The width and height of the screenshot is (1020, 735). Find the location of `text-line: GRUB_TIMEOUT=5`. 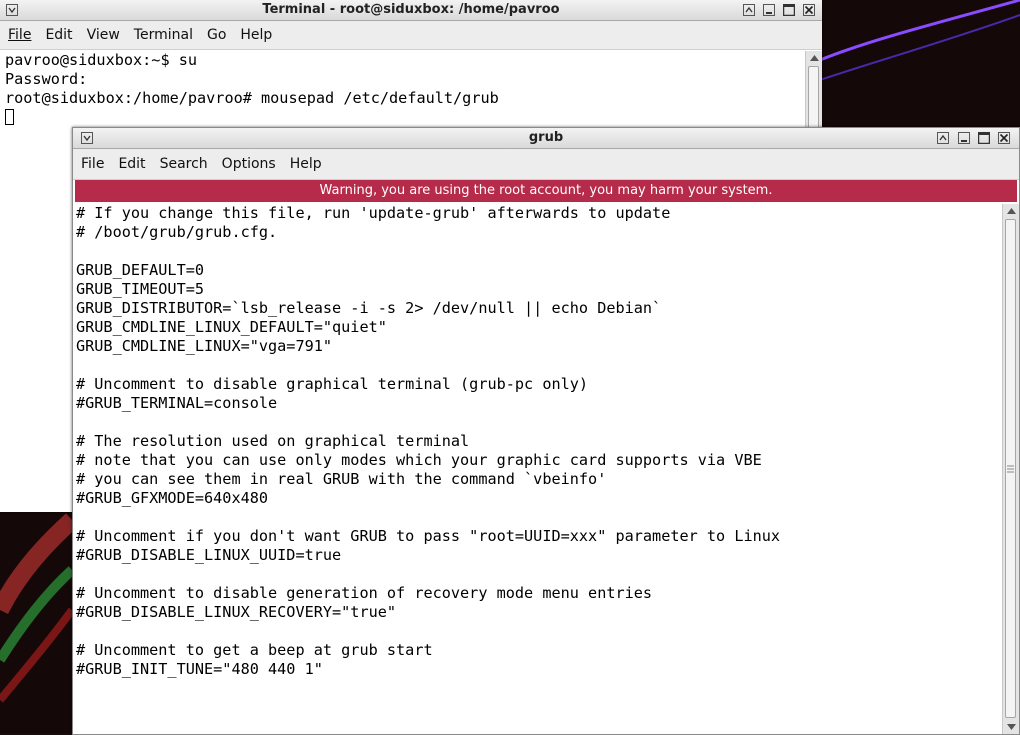

text-line: GRUB_TIMEOUT=5 is located at coordinates (140, 289).